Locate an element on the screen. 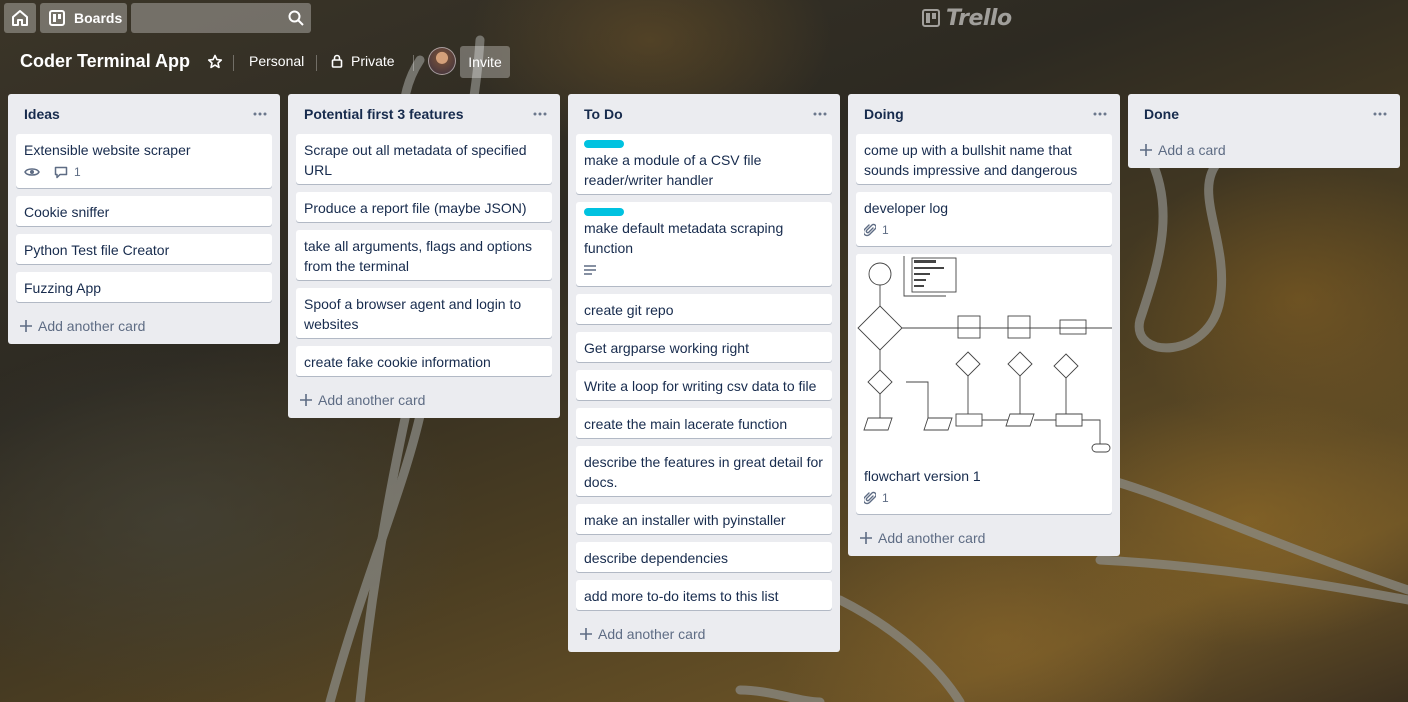 This screenshot has height=702, width=1408. card-title: Cookie sniffer is located at coordinates (67, 212).